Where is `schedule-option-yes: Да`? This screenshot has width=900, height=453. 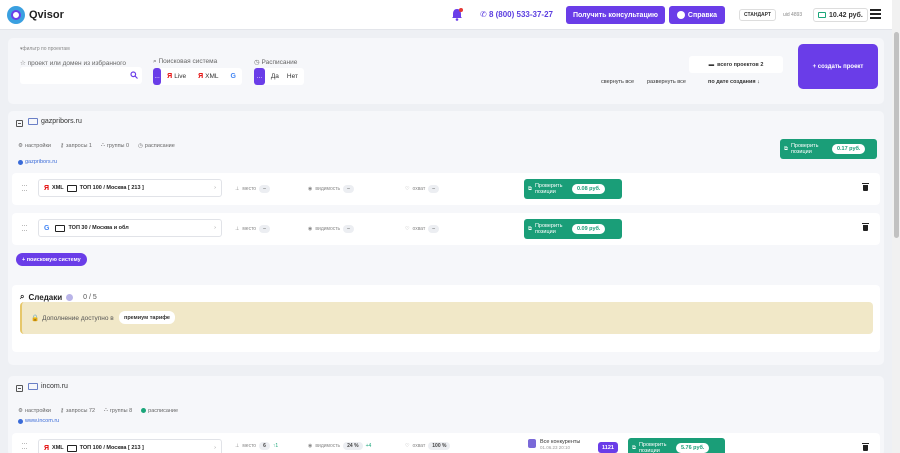
schedule-option-yes: Да is located at coordinates (275, 76).